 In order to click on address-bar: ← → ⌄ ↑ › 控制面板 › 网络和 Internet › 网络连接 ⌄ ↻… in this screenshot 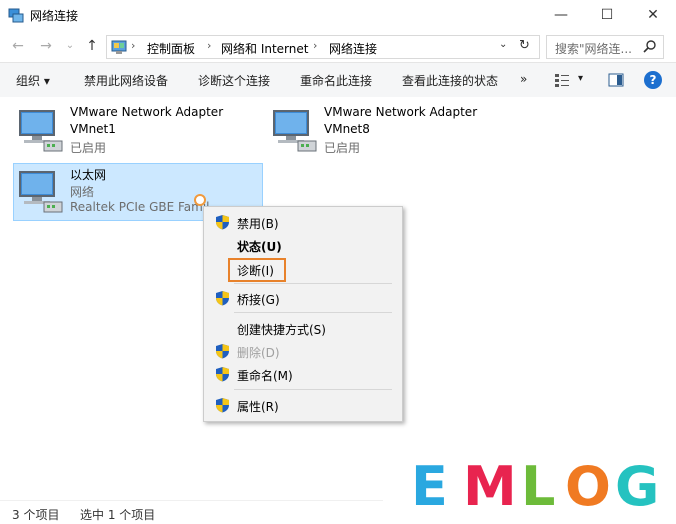, I will do `click(338, 46)`.